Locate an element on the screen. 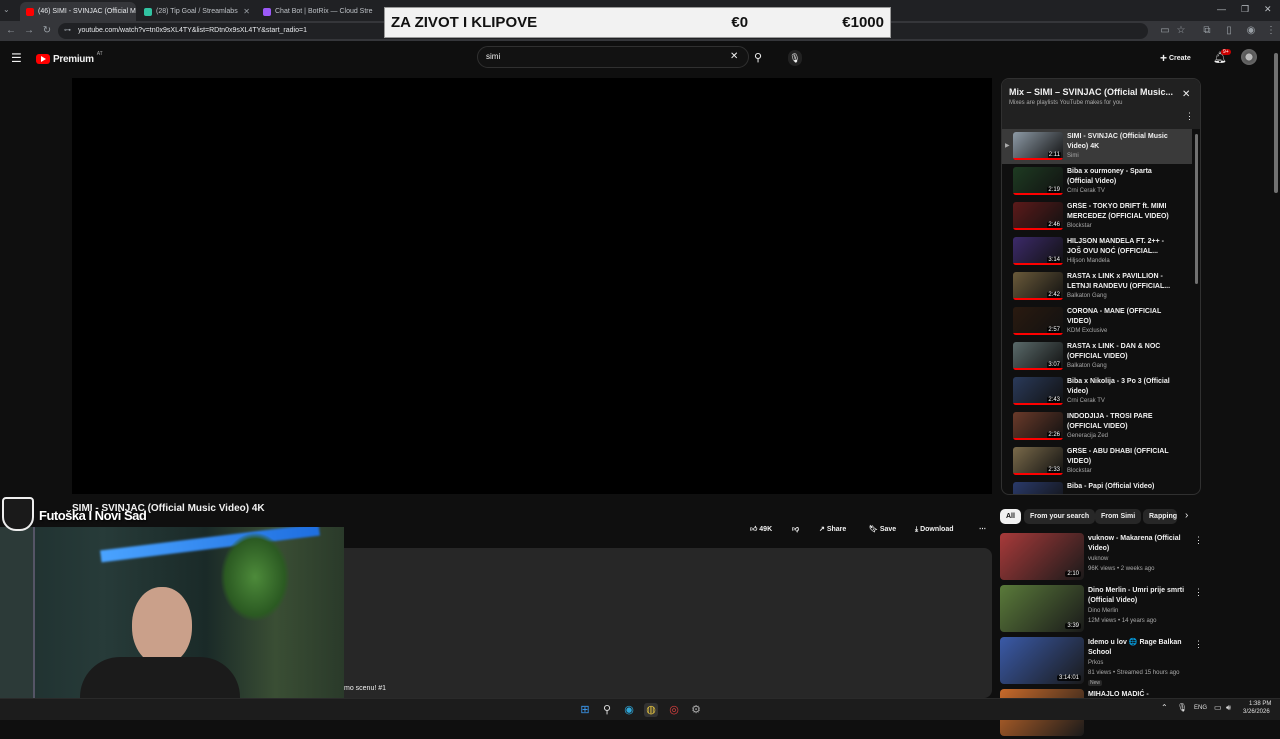  tab-youtube: (46) SIMI - SVINJAC (Official M ✕ is located at coordinates (78, 11).